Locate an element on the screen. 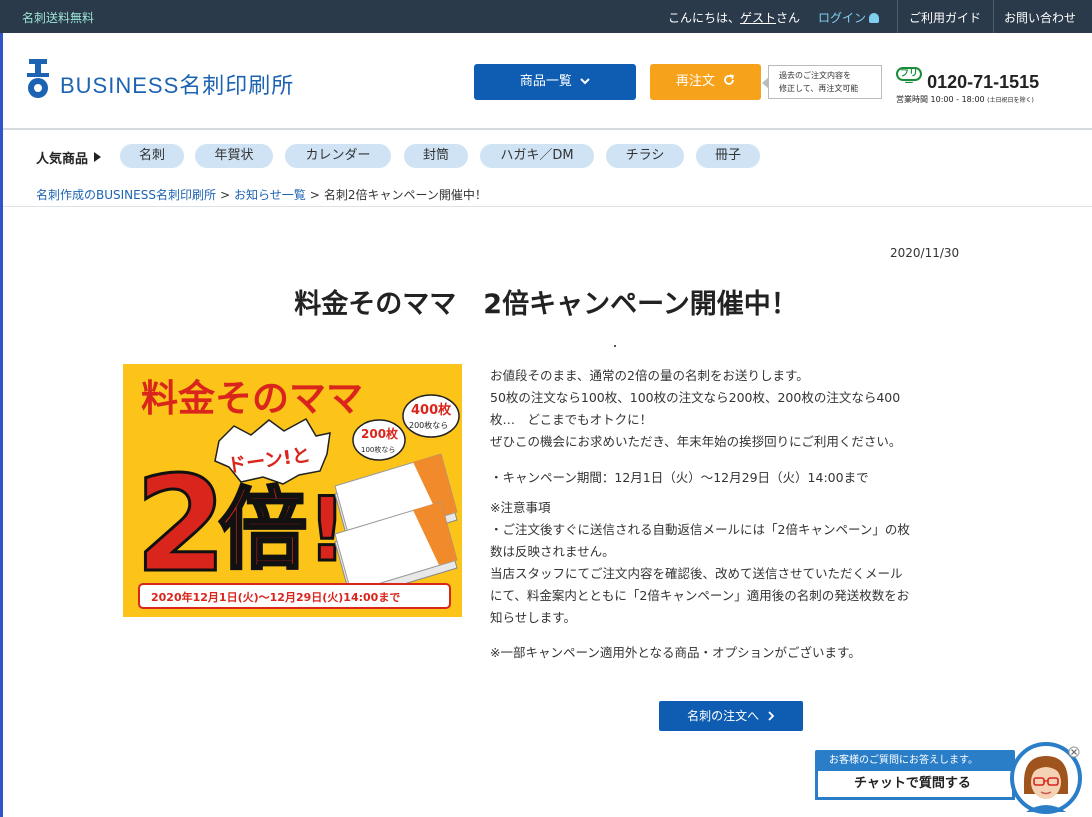  popular-item-calendar: カレンダー is located at coordinates (338, 156).